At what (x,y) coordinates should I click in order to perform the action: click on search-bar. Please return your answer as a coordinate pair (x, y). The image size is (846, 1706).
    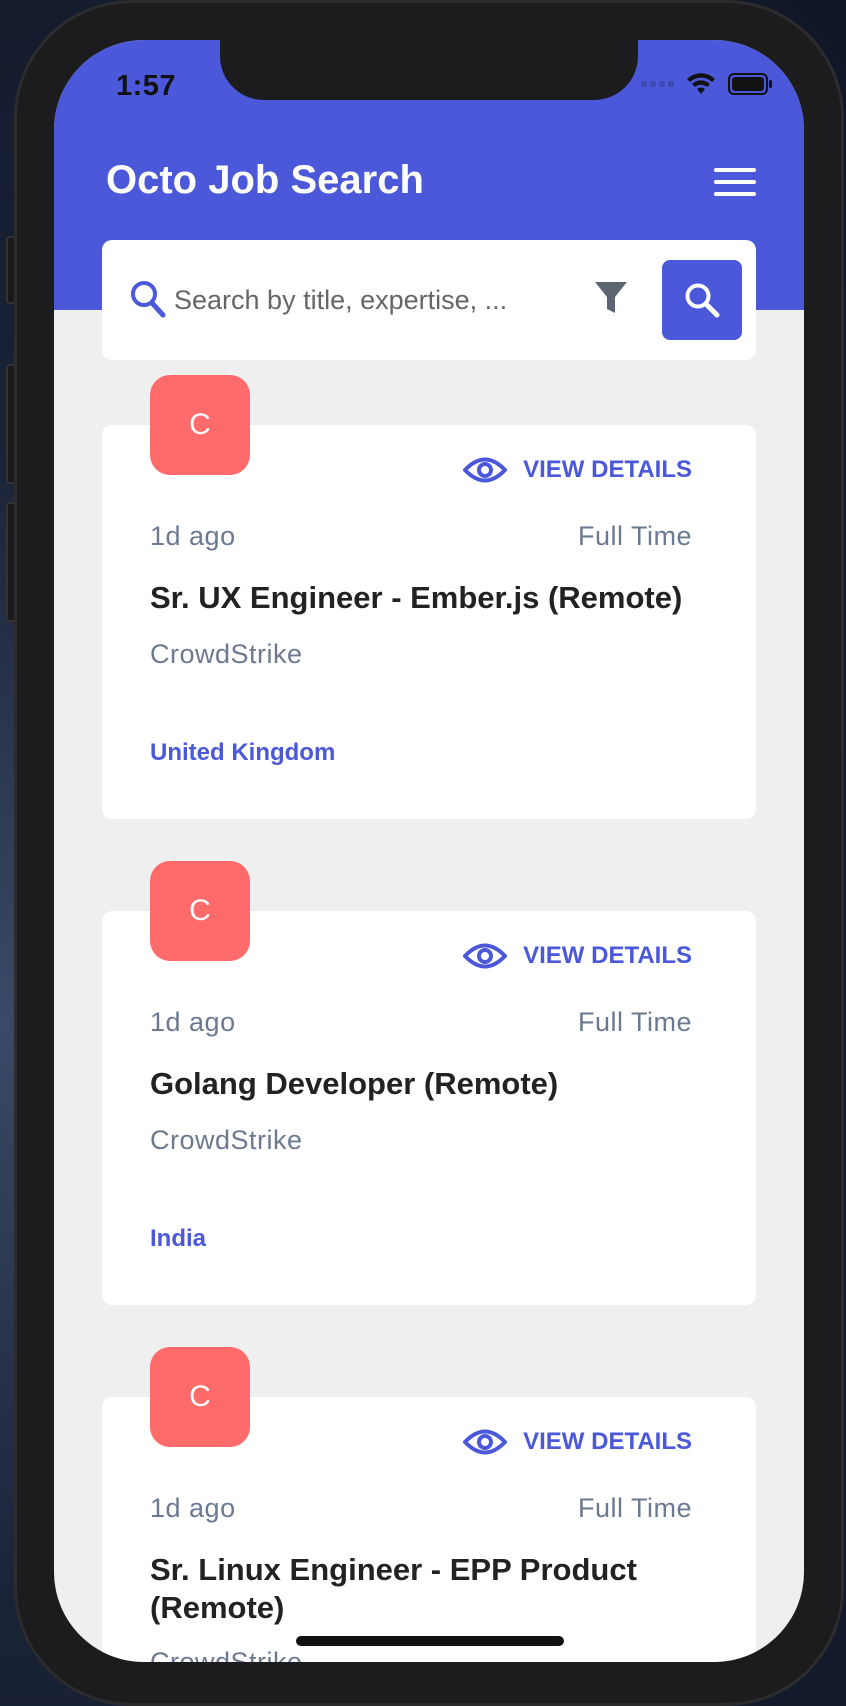
    Looking at the image, I should click on (429, 300).